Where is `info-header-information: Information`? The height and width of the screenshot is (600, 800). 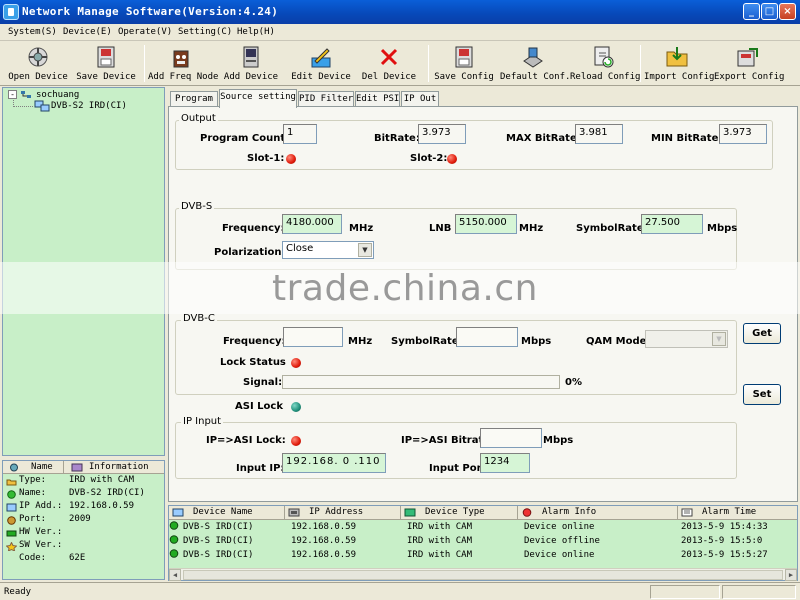 info-header-information: Information is located at coordinates (119, 467).